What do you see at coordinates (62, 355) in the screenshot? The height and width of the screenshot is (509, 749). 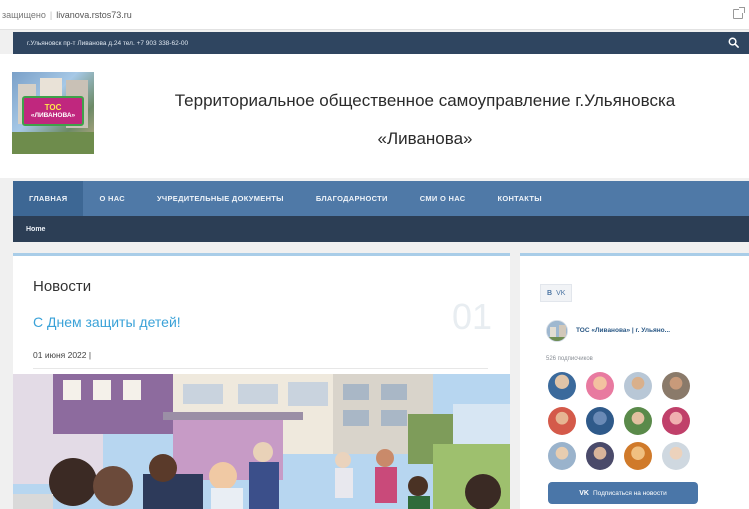 I see `post-date: 01 июня 2022 |` at bounding box center [62, 355].